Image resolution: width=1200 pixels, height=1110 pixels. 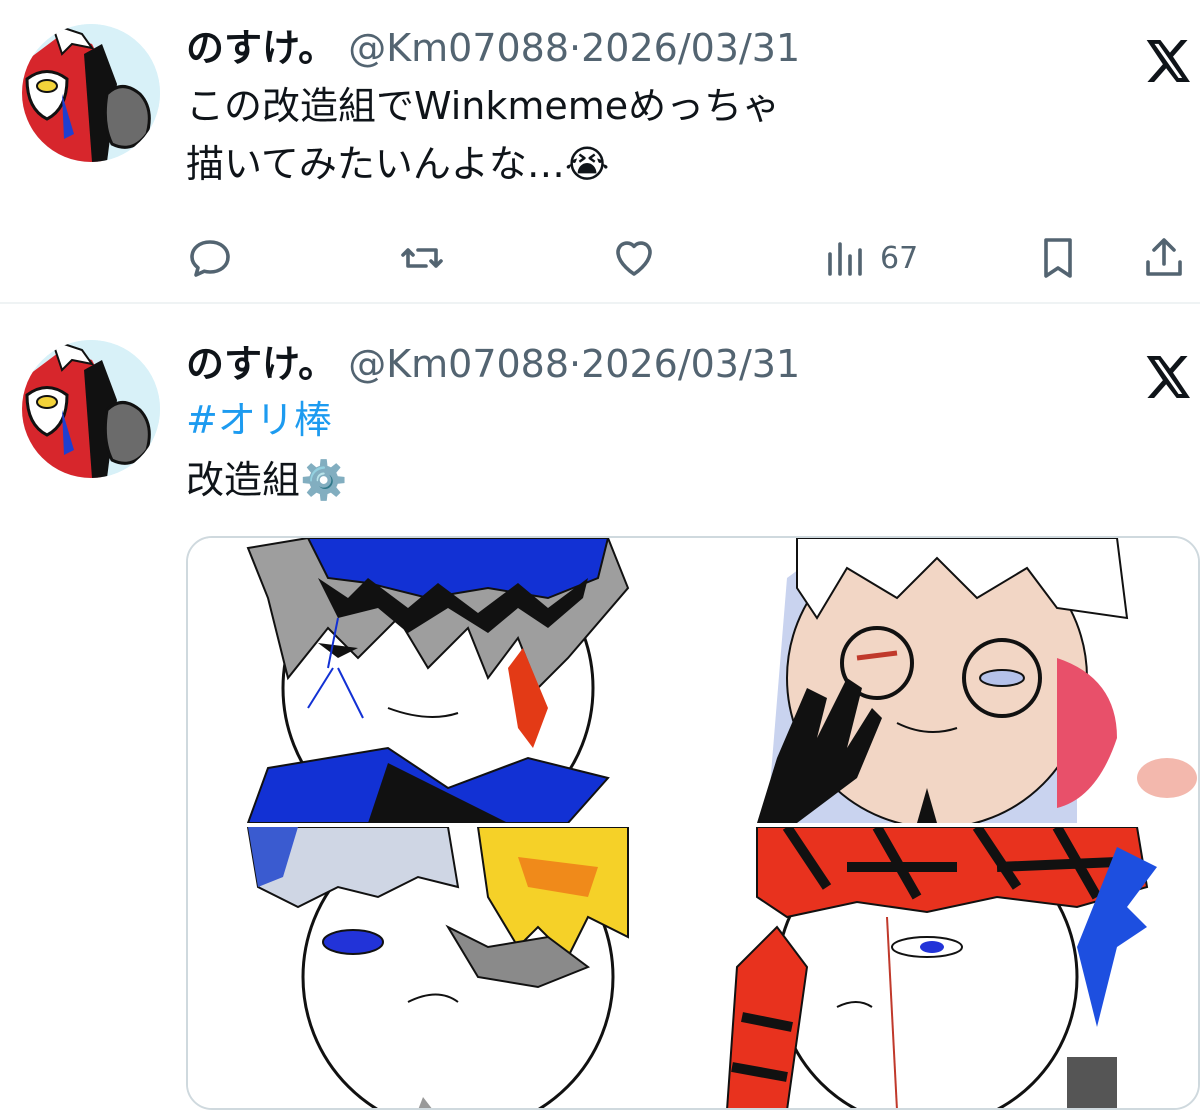 I want to click on reply-icon, so click(x=210, y=258).